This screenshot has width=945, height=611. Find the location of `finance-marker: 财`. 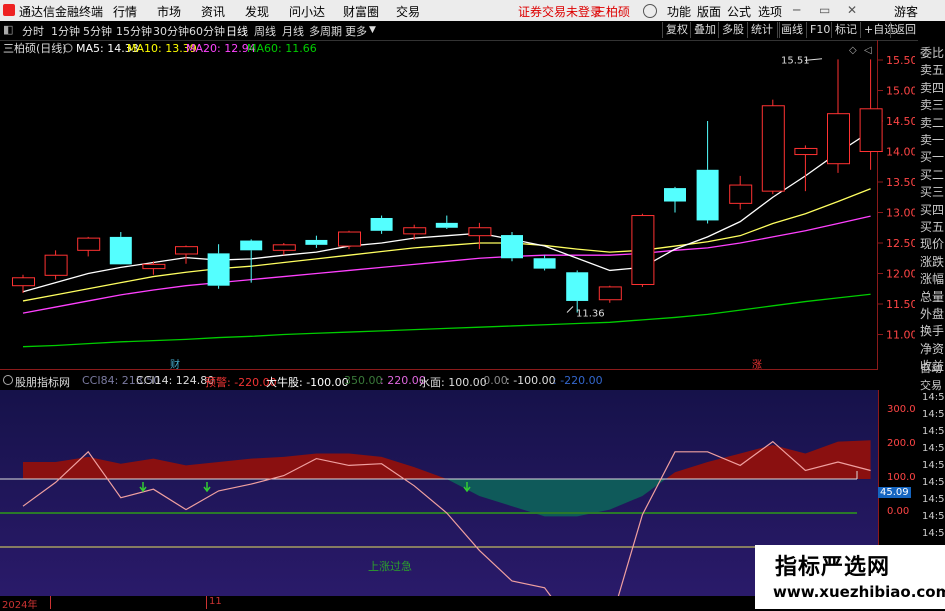

finance-marker: 财 is located at coordinates (175, 364).